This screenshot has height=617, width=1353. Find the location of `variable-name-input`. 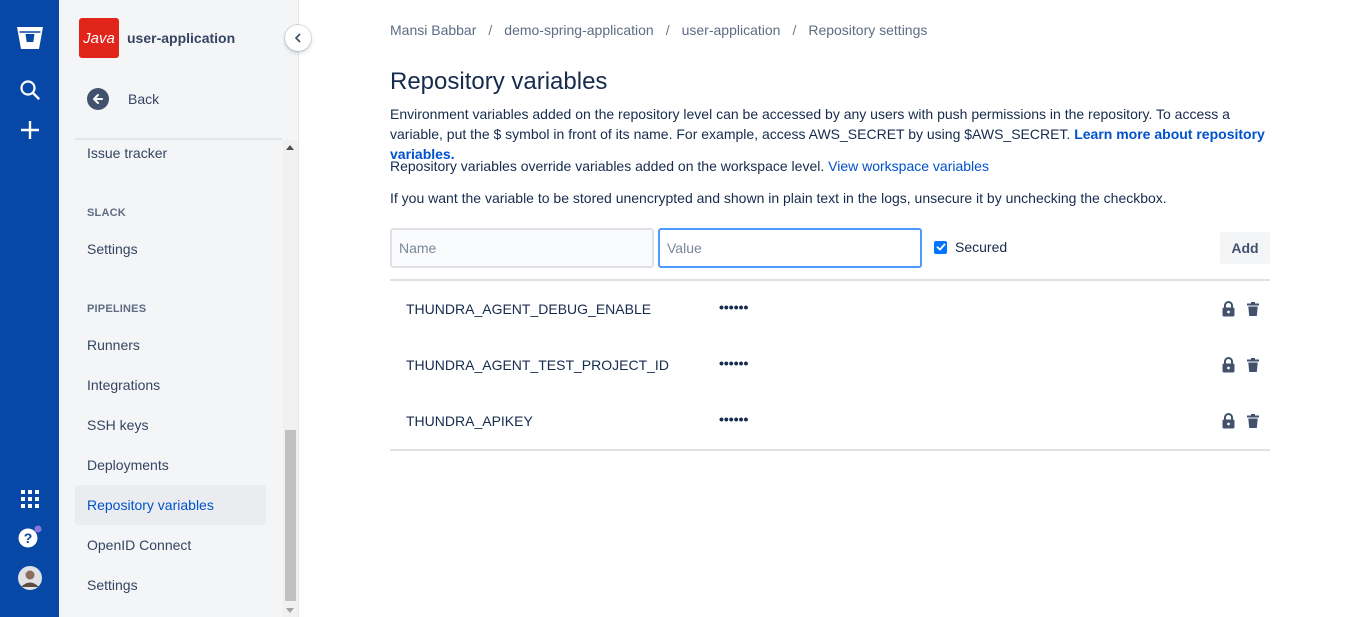

variable-name-input is located at coordinates (522, 248).